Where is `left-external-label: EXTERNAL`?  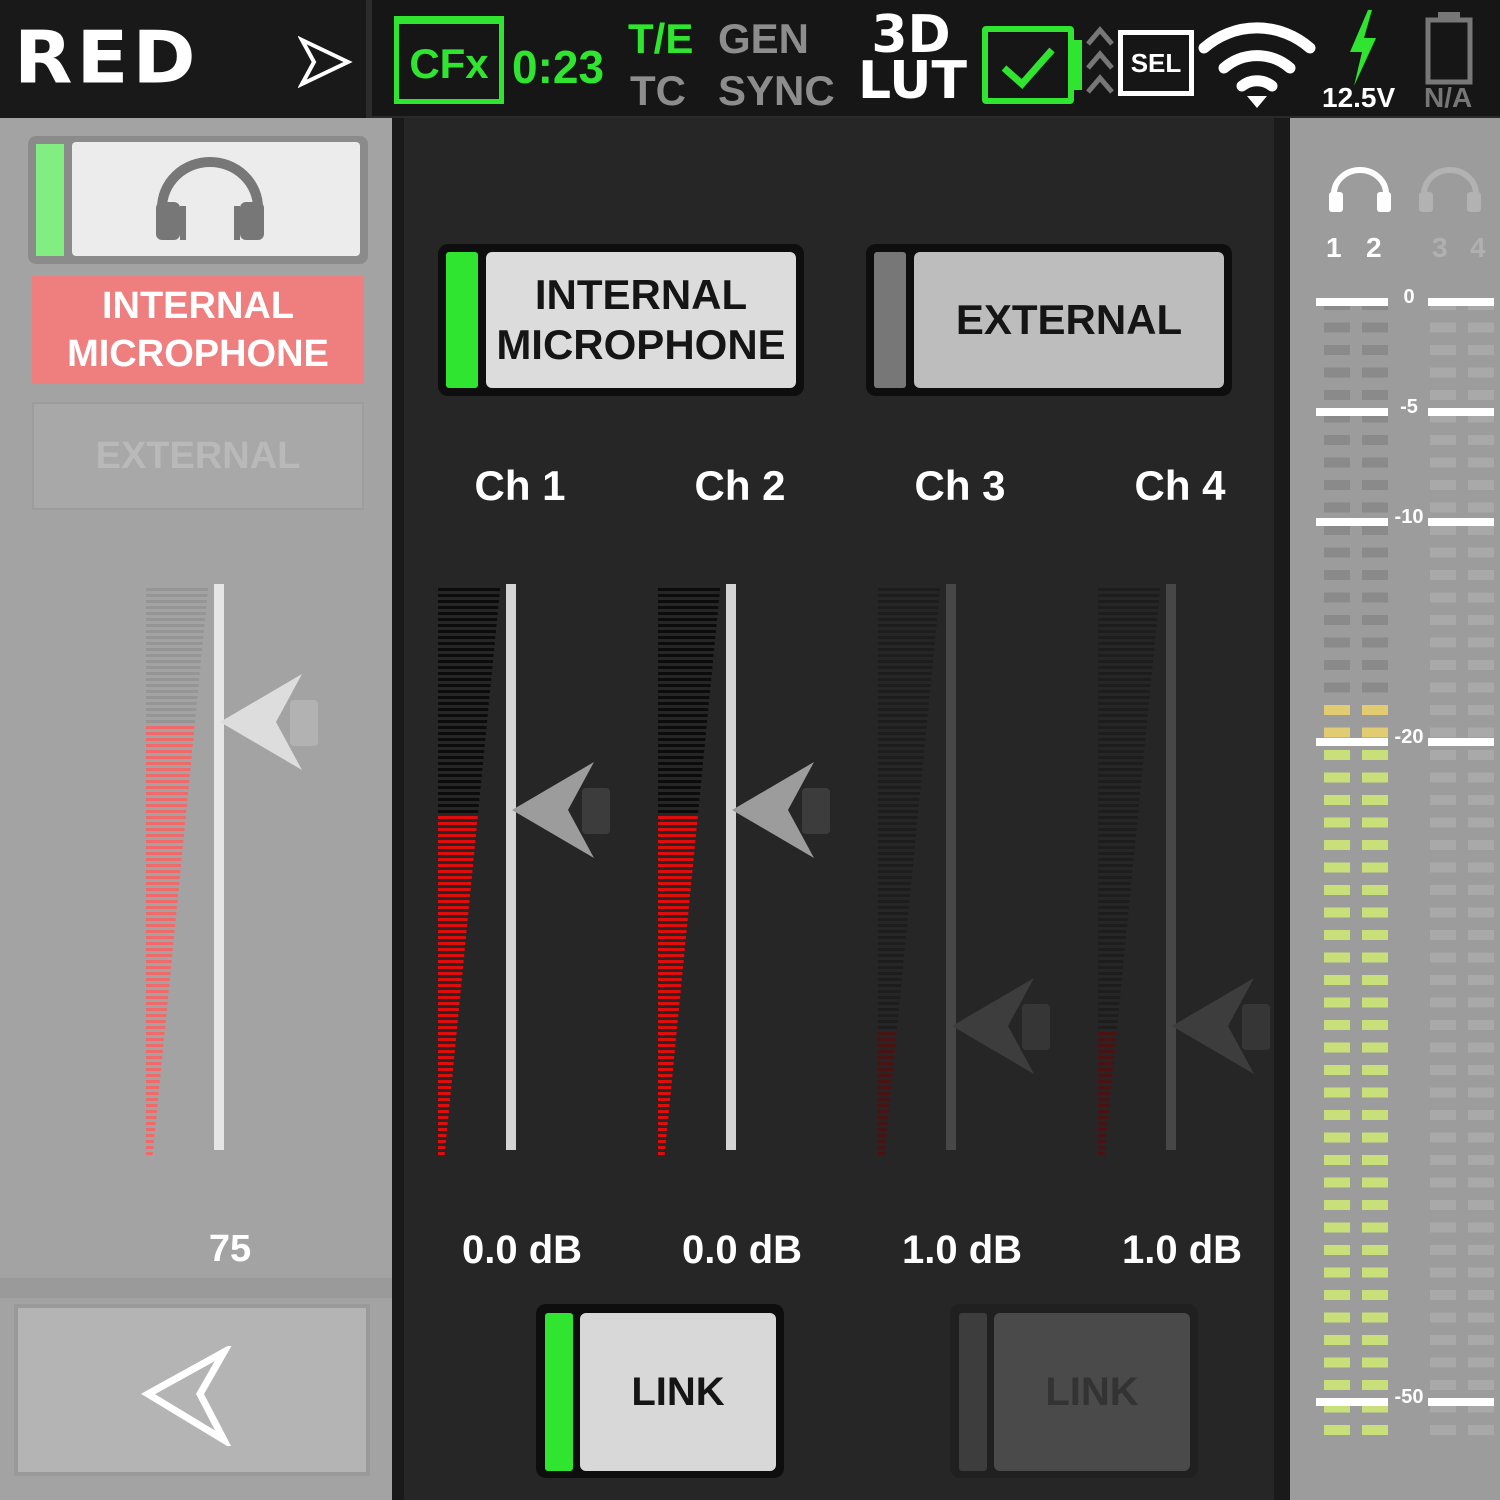 left-external-label: EXTERNAL is located at coordinates (198, 456).